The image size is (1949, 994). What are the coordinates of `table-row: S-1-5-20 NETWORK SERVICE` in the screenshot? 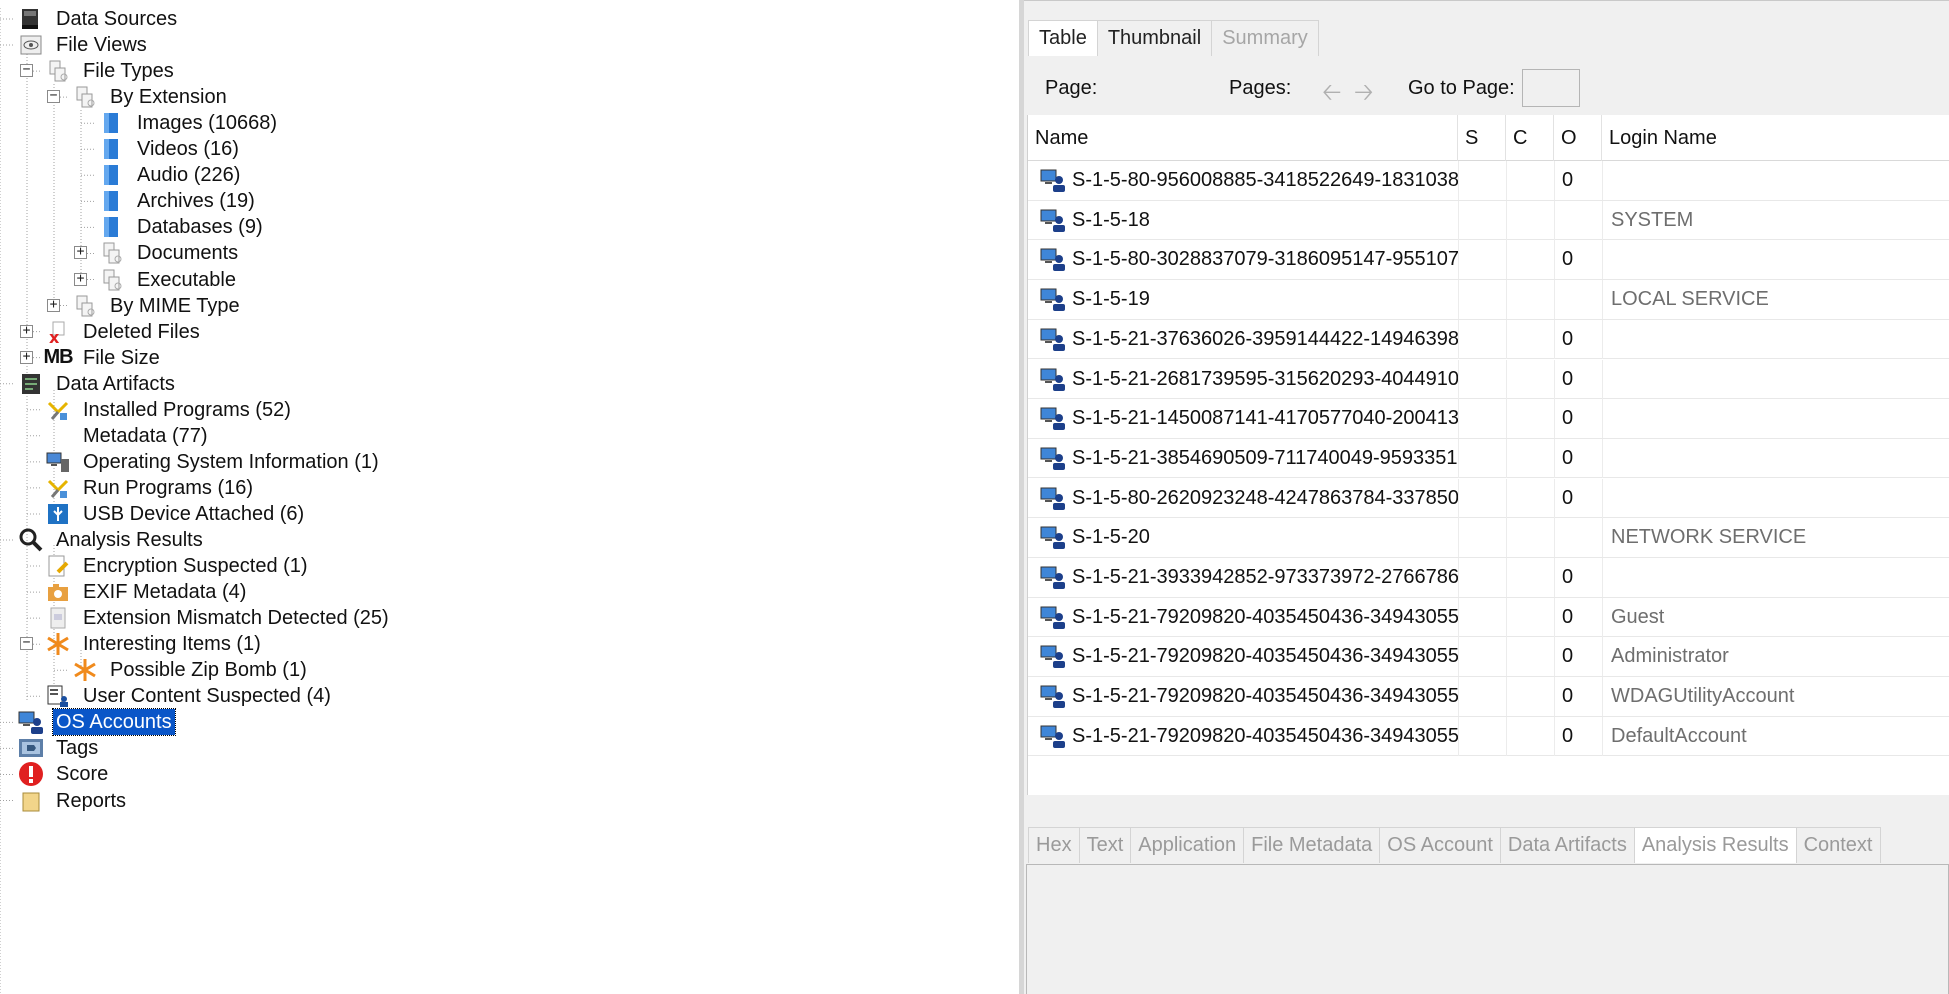 It's located at (1488, 538).